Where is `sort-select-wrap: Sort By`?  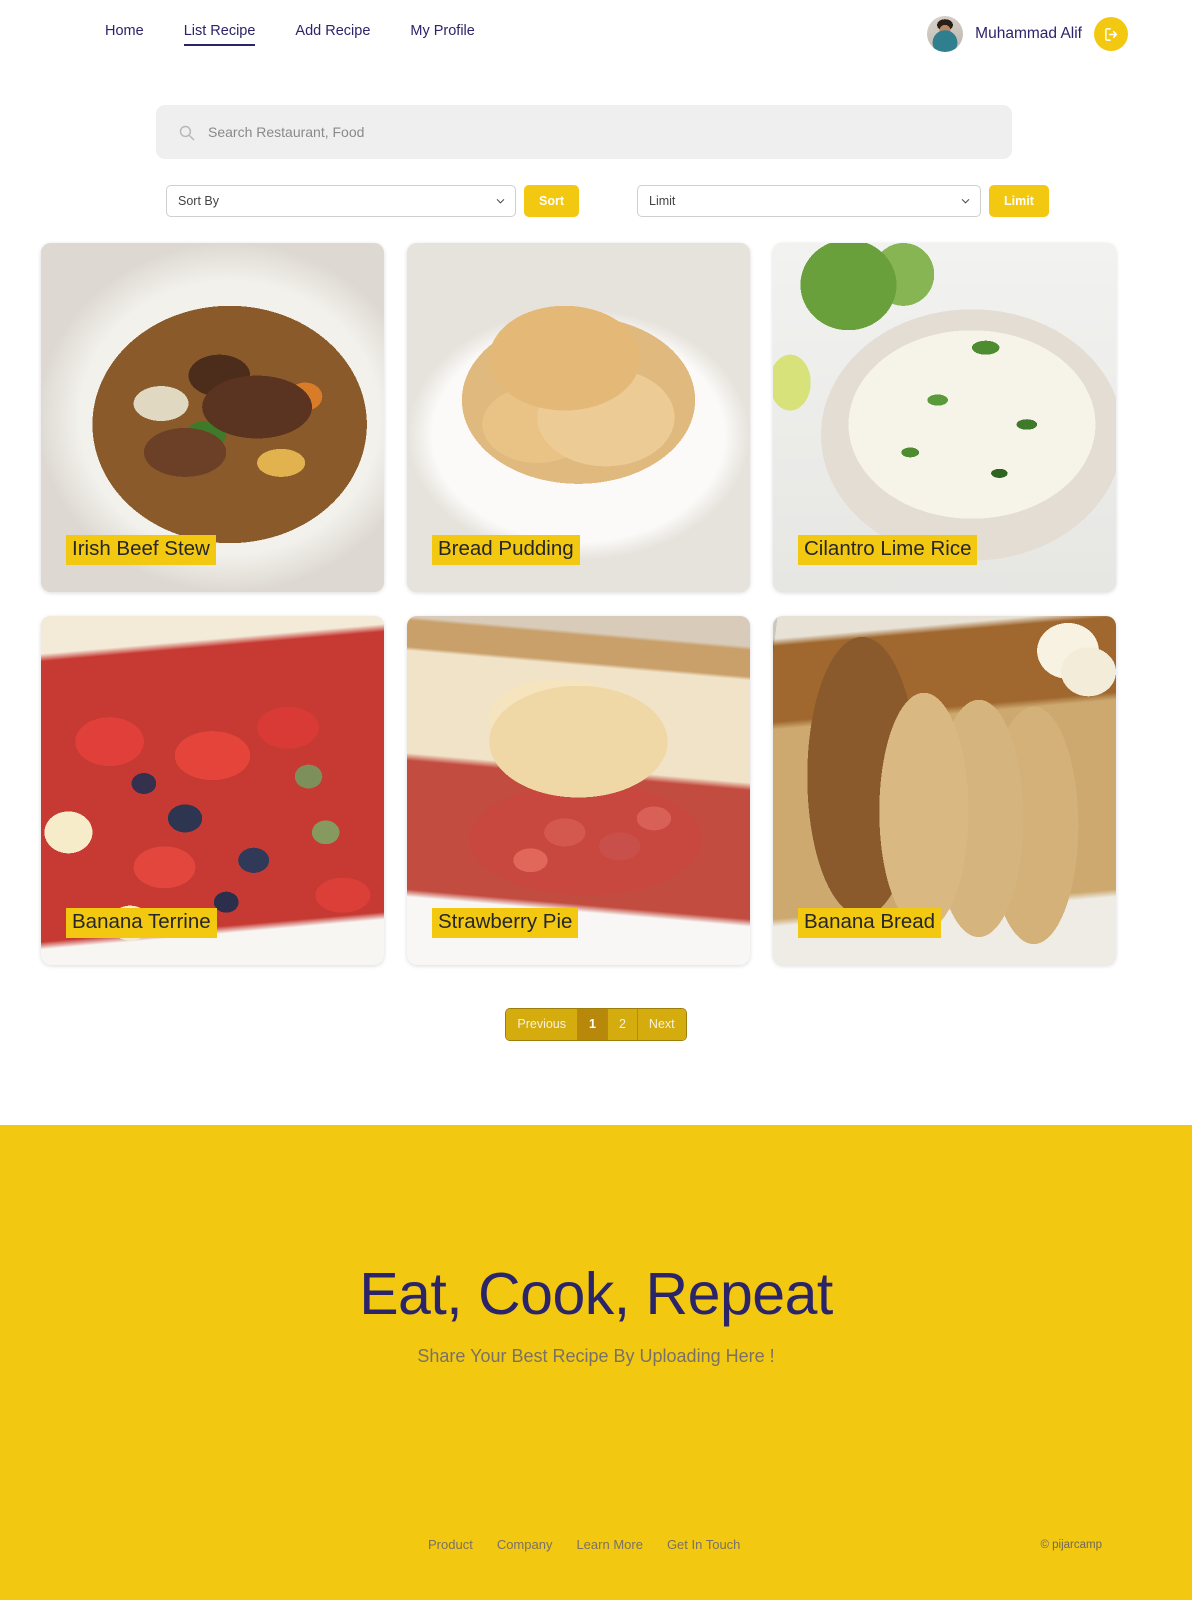 sort-select-wrap: Sort By is located at coordinates (341, 201).